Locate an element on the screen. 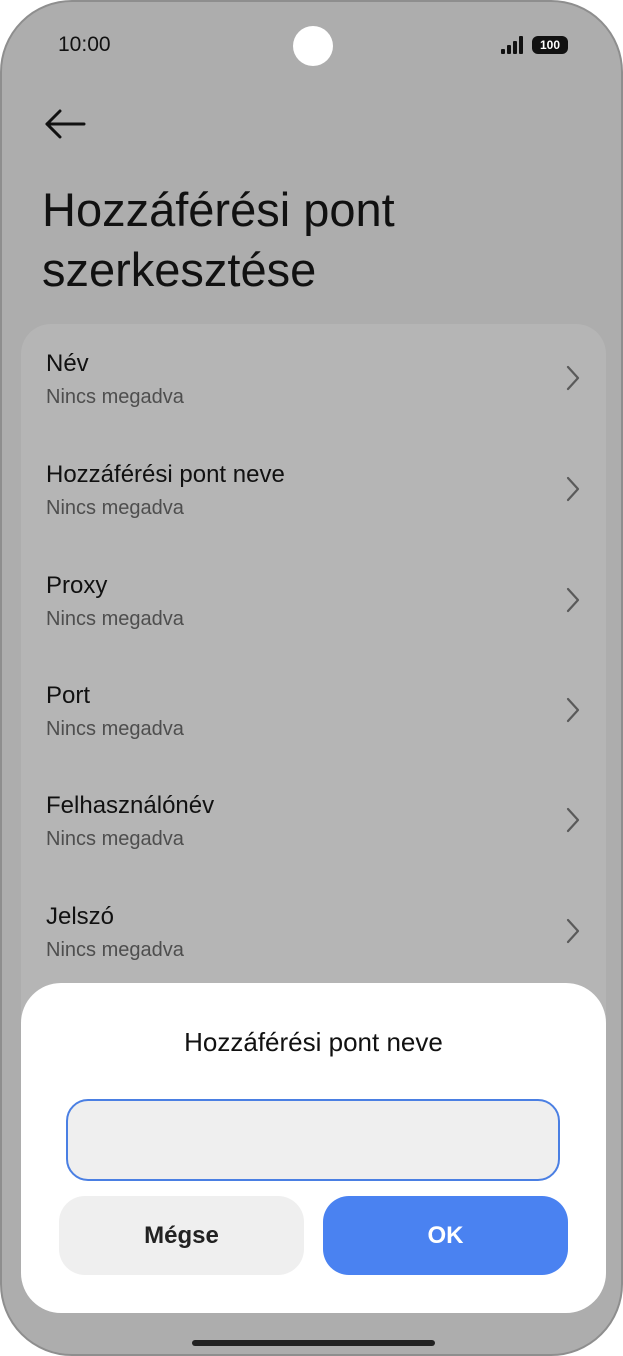  battery-level: 100 is located at coordinates (550, 45).